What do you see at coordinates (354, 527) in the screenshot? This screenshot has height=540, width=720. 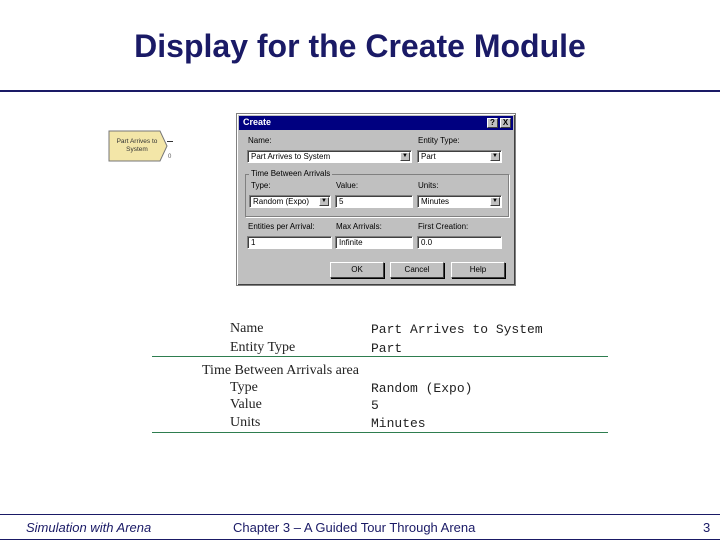 I see `footer-chapter: Chapter 3 – A Guided Tour Through Arena` at bounding box center [354, 527].